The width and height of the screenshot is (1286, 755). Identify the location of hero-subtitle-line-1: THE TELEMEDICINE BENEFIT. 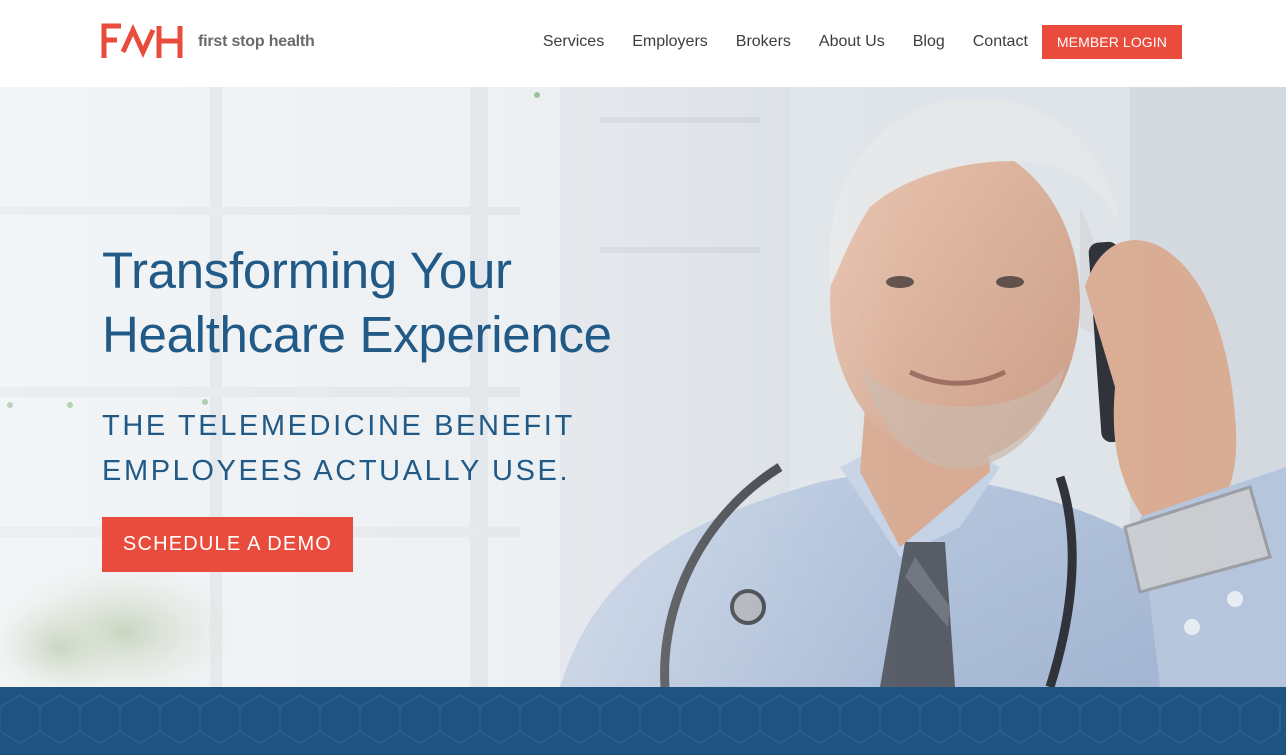
(338, 426).